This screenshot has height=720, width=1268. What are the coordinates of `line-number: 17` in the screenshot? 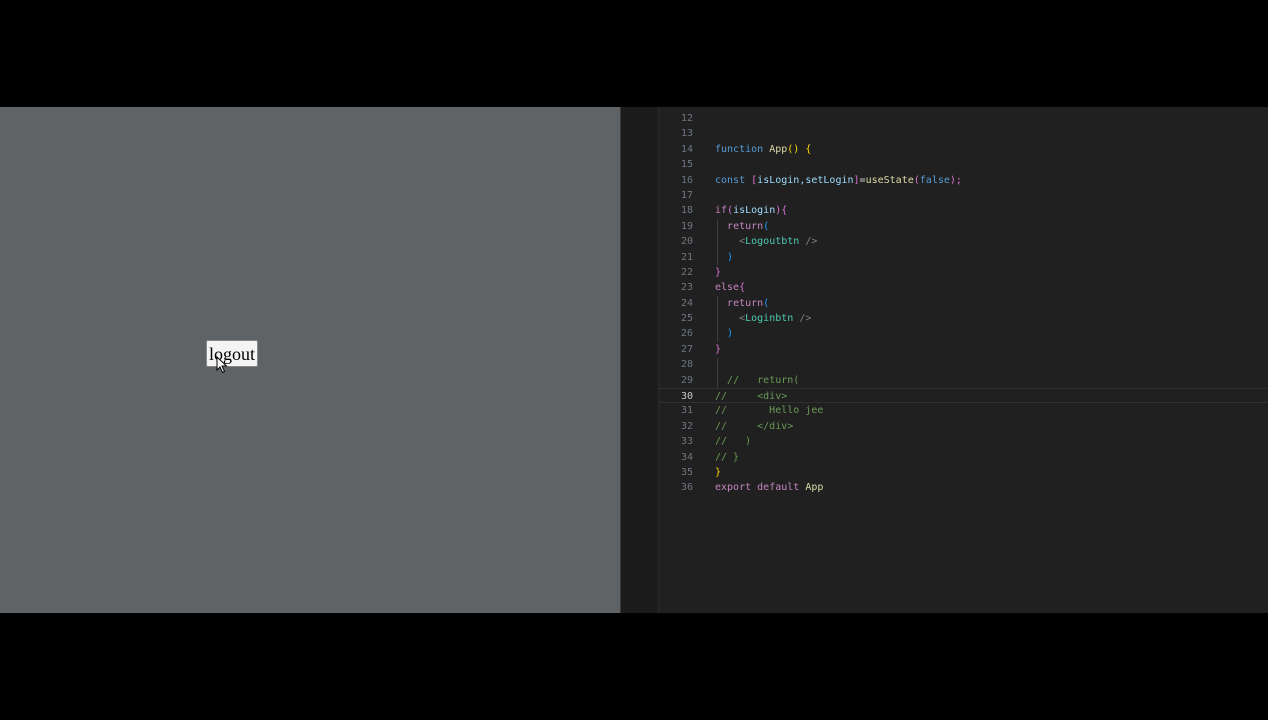 It's located at (686, 195).